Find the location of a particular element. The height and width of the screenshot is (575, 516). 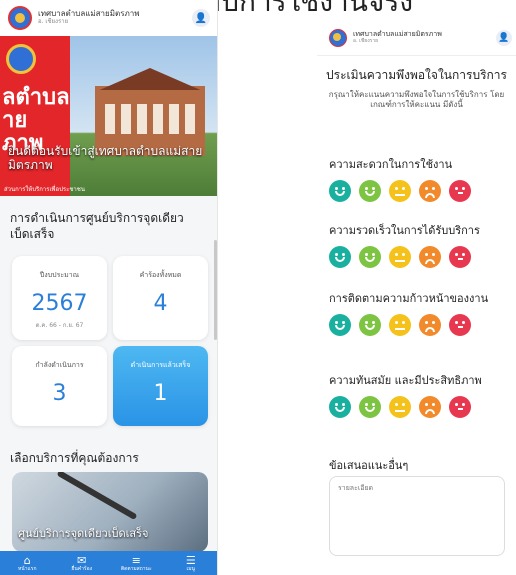

in-progress-card: กำลังดำเนินการ 3 is located at coordinates (59, 386).